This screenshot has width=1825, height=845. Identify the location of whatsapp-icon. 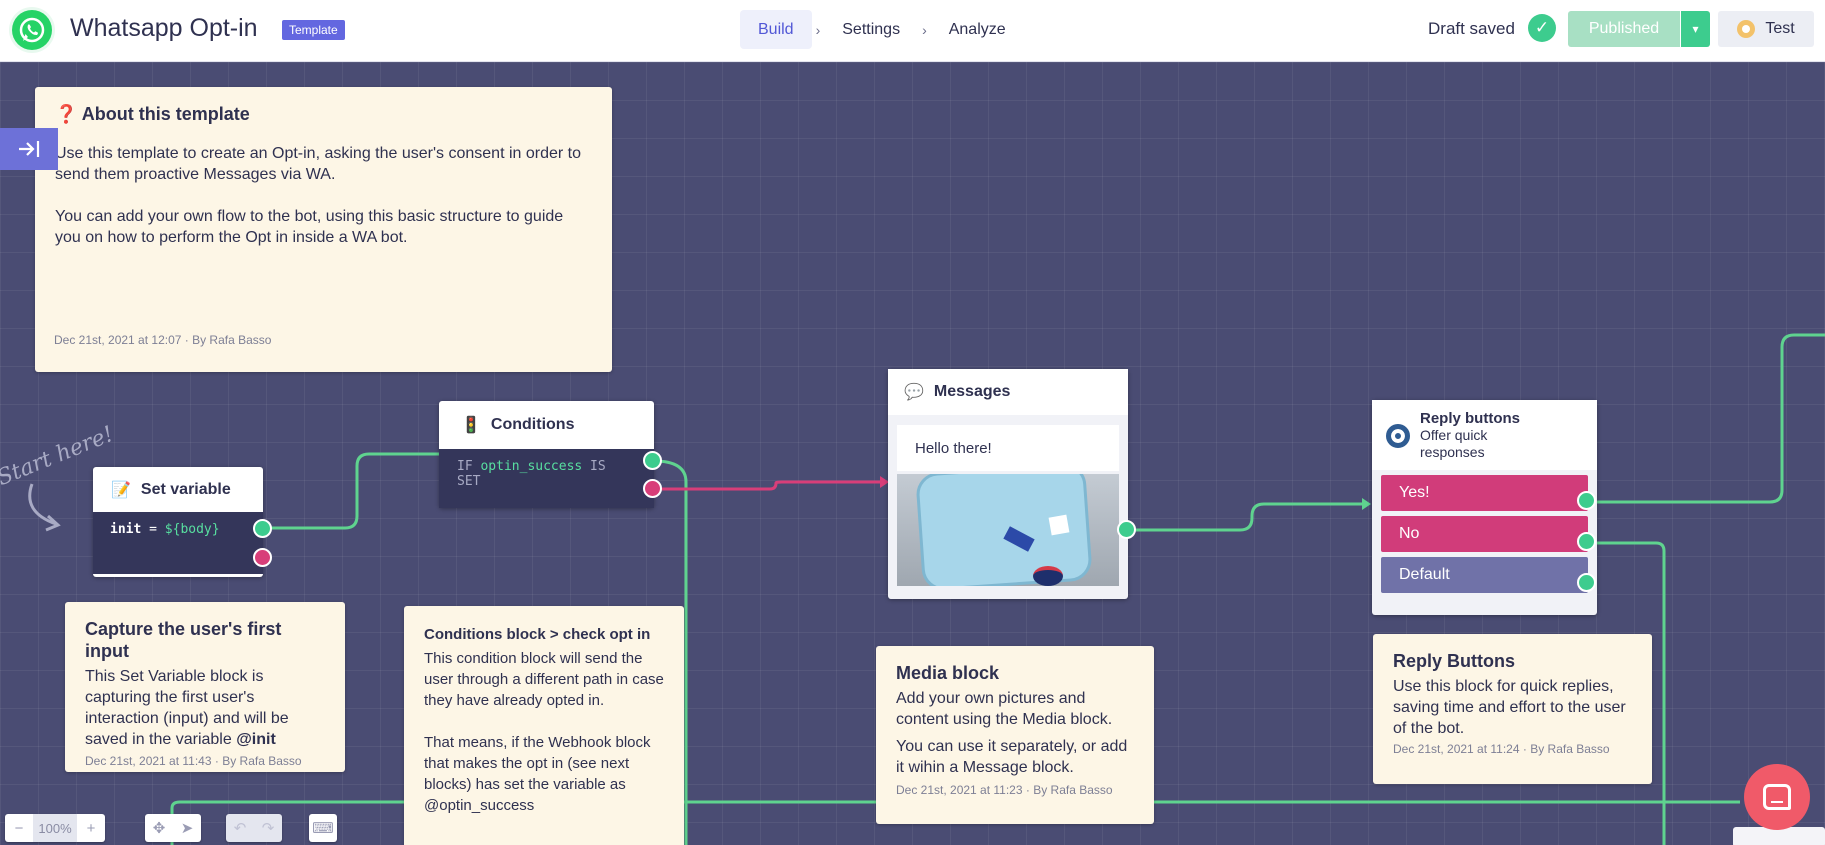
(1746, 29).